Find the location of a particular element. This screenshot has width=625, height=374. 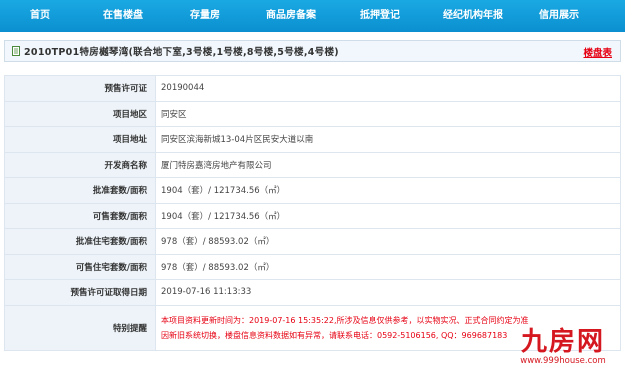

table-row: 项目地区 同安区 is located at coordinates (312, 113).